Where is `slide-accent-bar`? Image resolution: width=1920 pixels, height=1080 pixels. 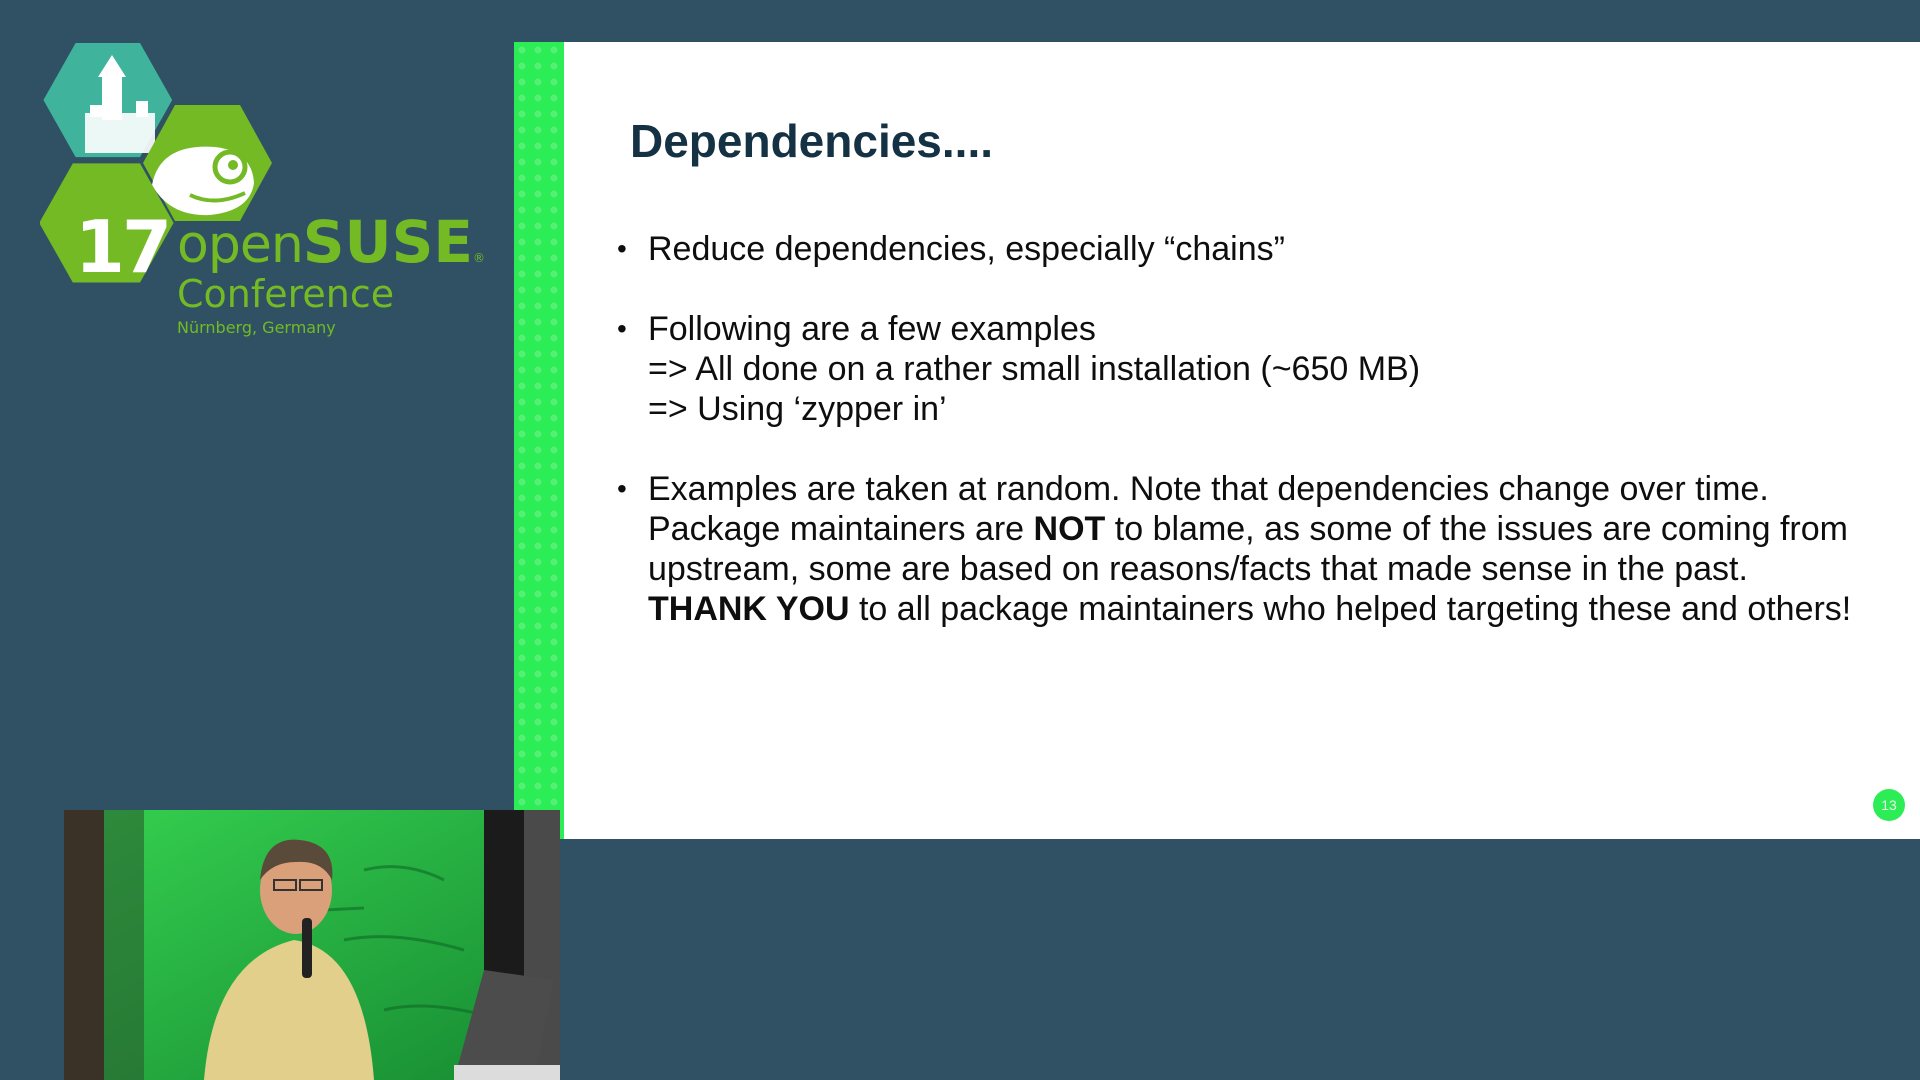 slide-accent-bar is located at coordinates (539, 440).